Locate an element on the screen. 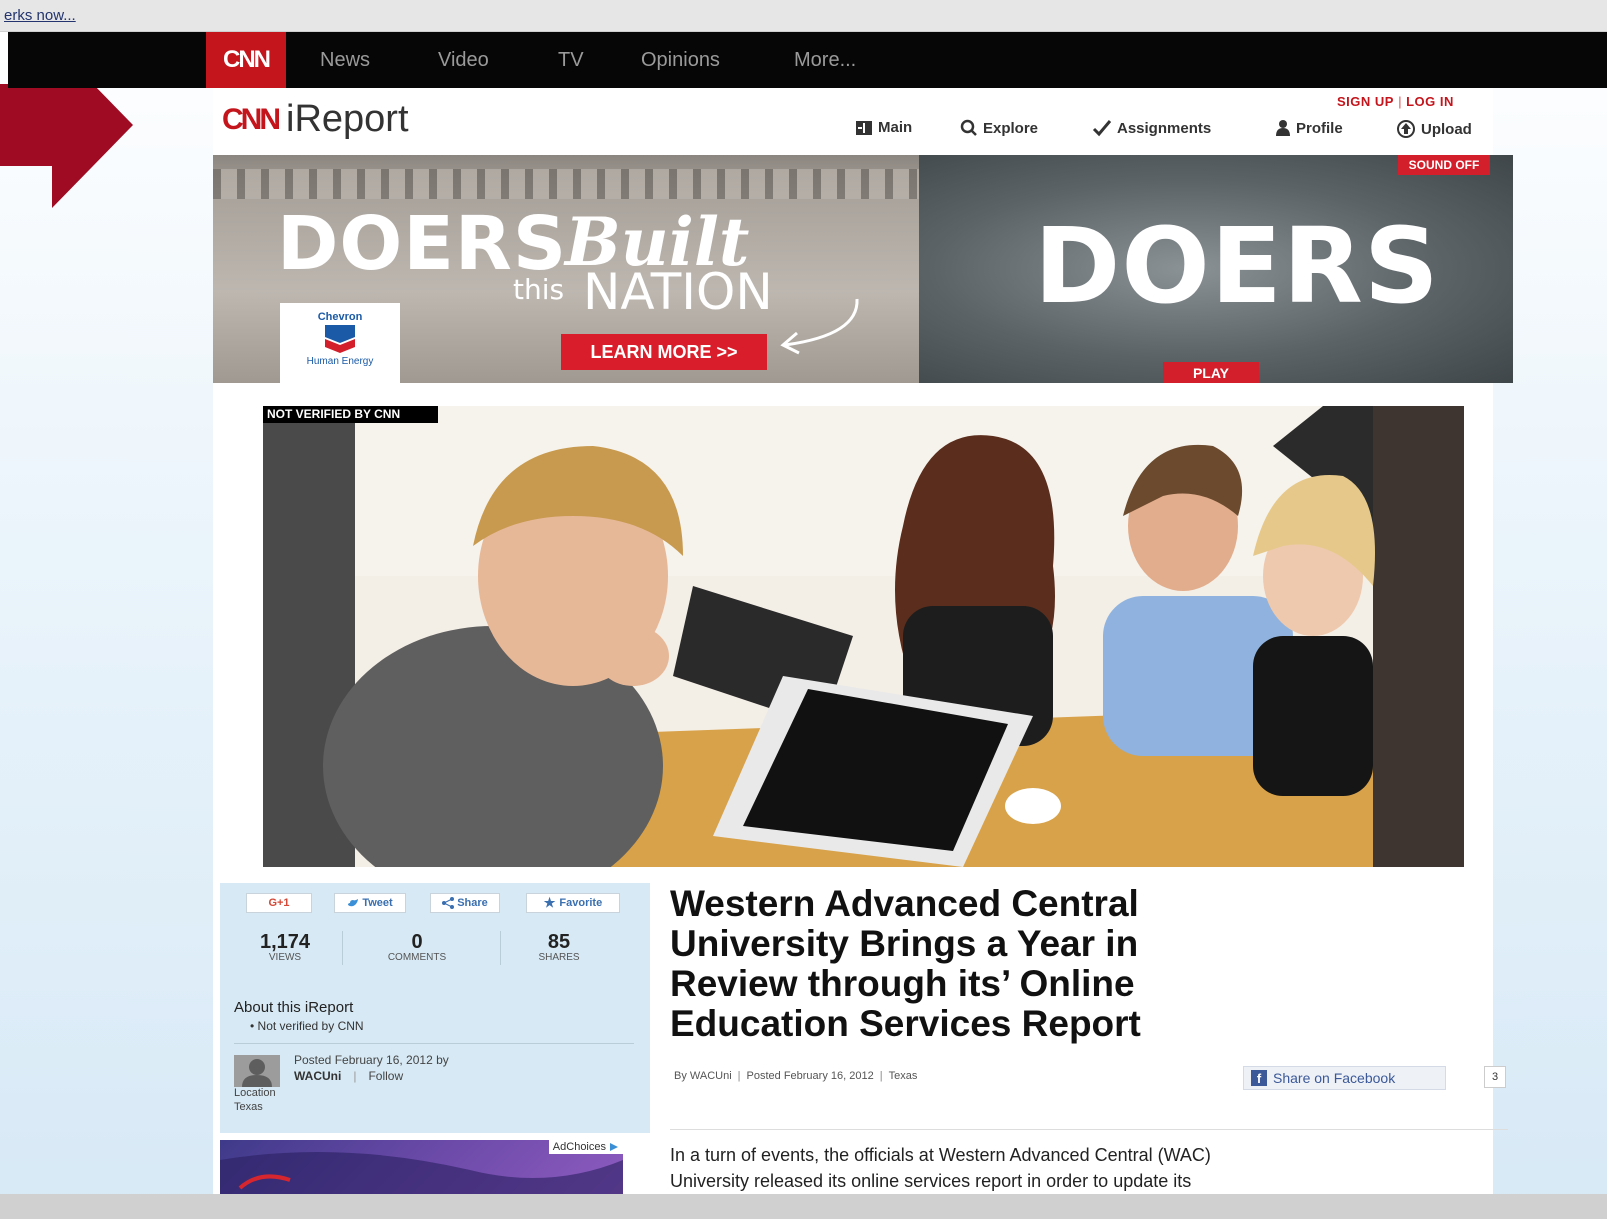  byline-author: By WACUni is located at coordinates (703, 1076).